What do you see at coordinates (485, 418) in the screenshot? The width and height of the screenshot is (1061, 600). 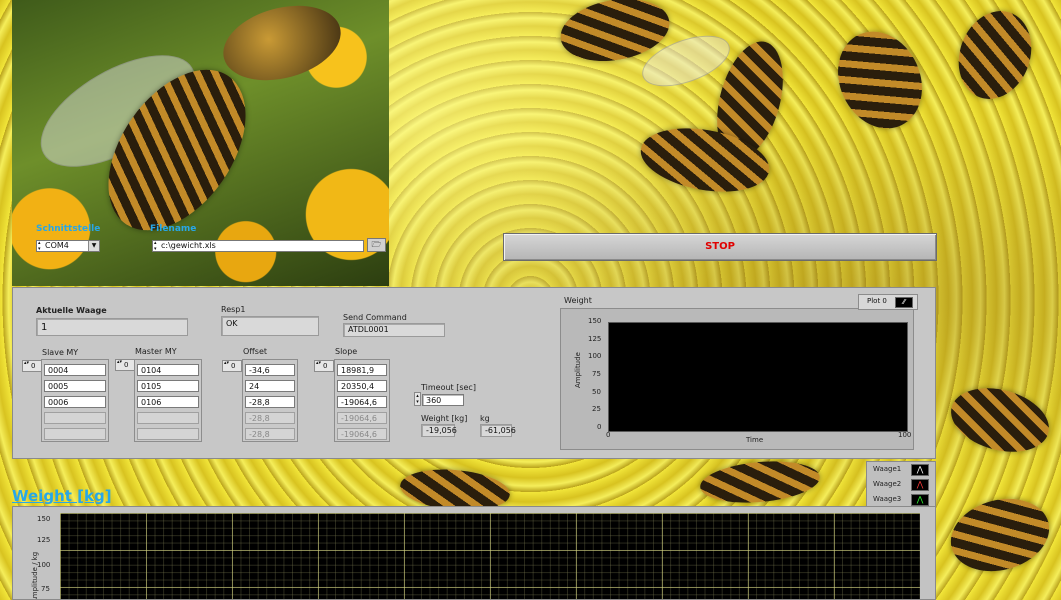 I see `kg-label: kg` at bounding box center [485, 418].